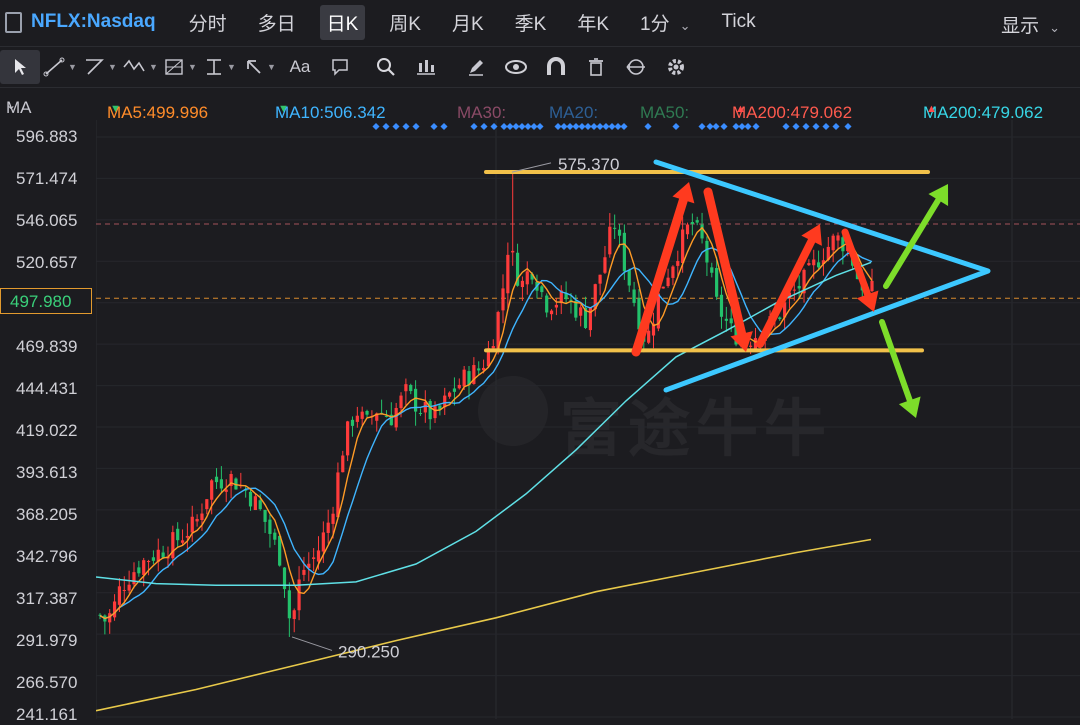 The width and height of the screenshot is (1080, 725). I want to click on low-annotation: 290.250, so click(368, 651).